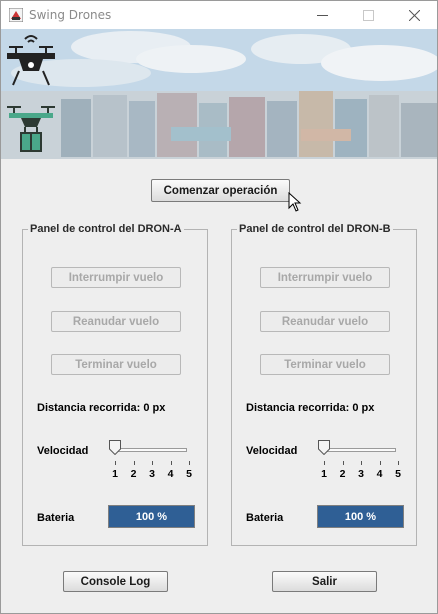 Image resolution: width=438 pixels, height=614 pixels. What do you see at coordinates (322, 15) in the screenshot?
I see `minimize-icon` at bounding box center [322, 15].